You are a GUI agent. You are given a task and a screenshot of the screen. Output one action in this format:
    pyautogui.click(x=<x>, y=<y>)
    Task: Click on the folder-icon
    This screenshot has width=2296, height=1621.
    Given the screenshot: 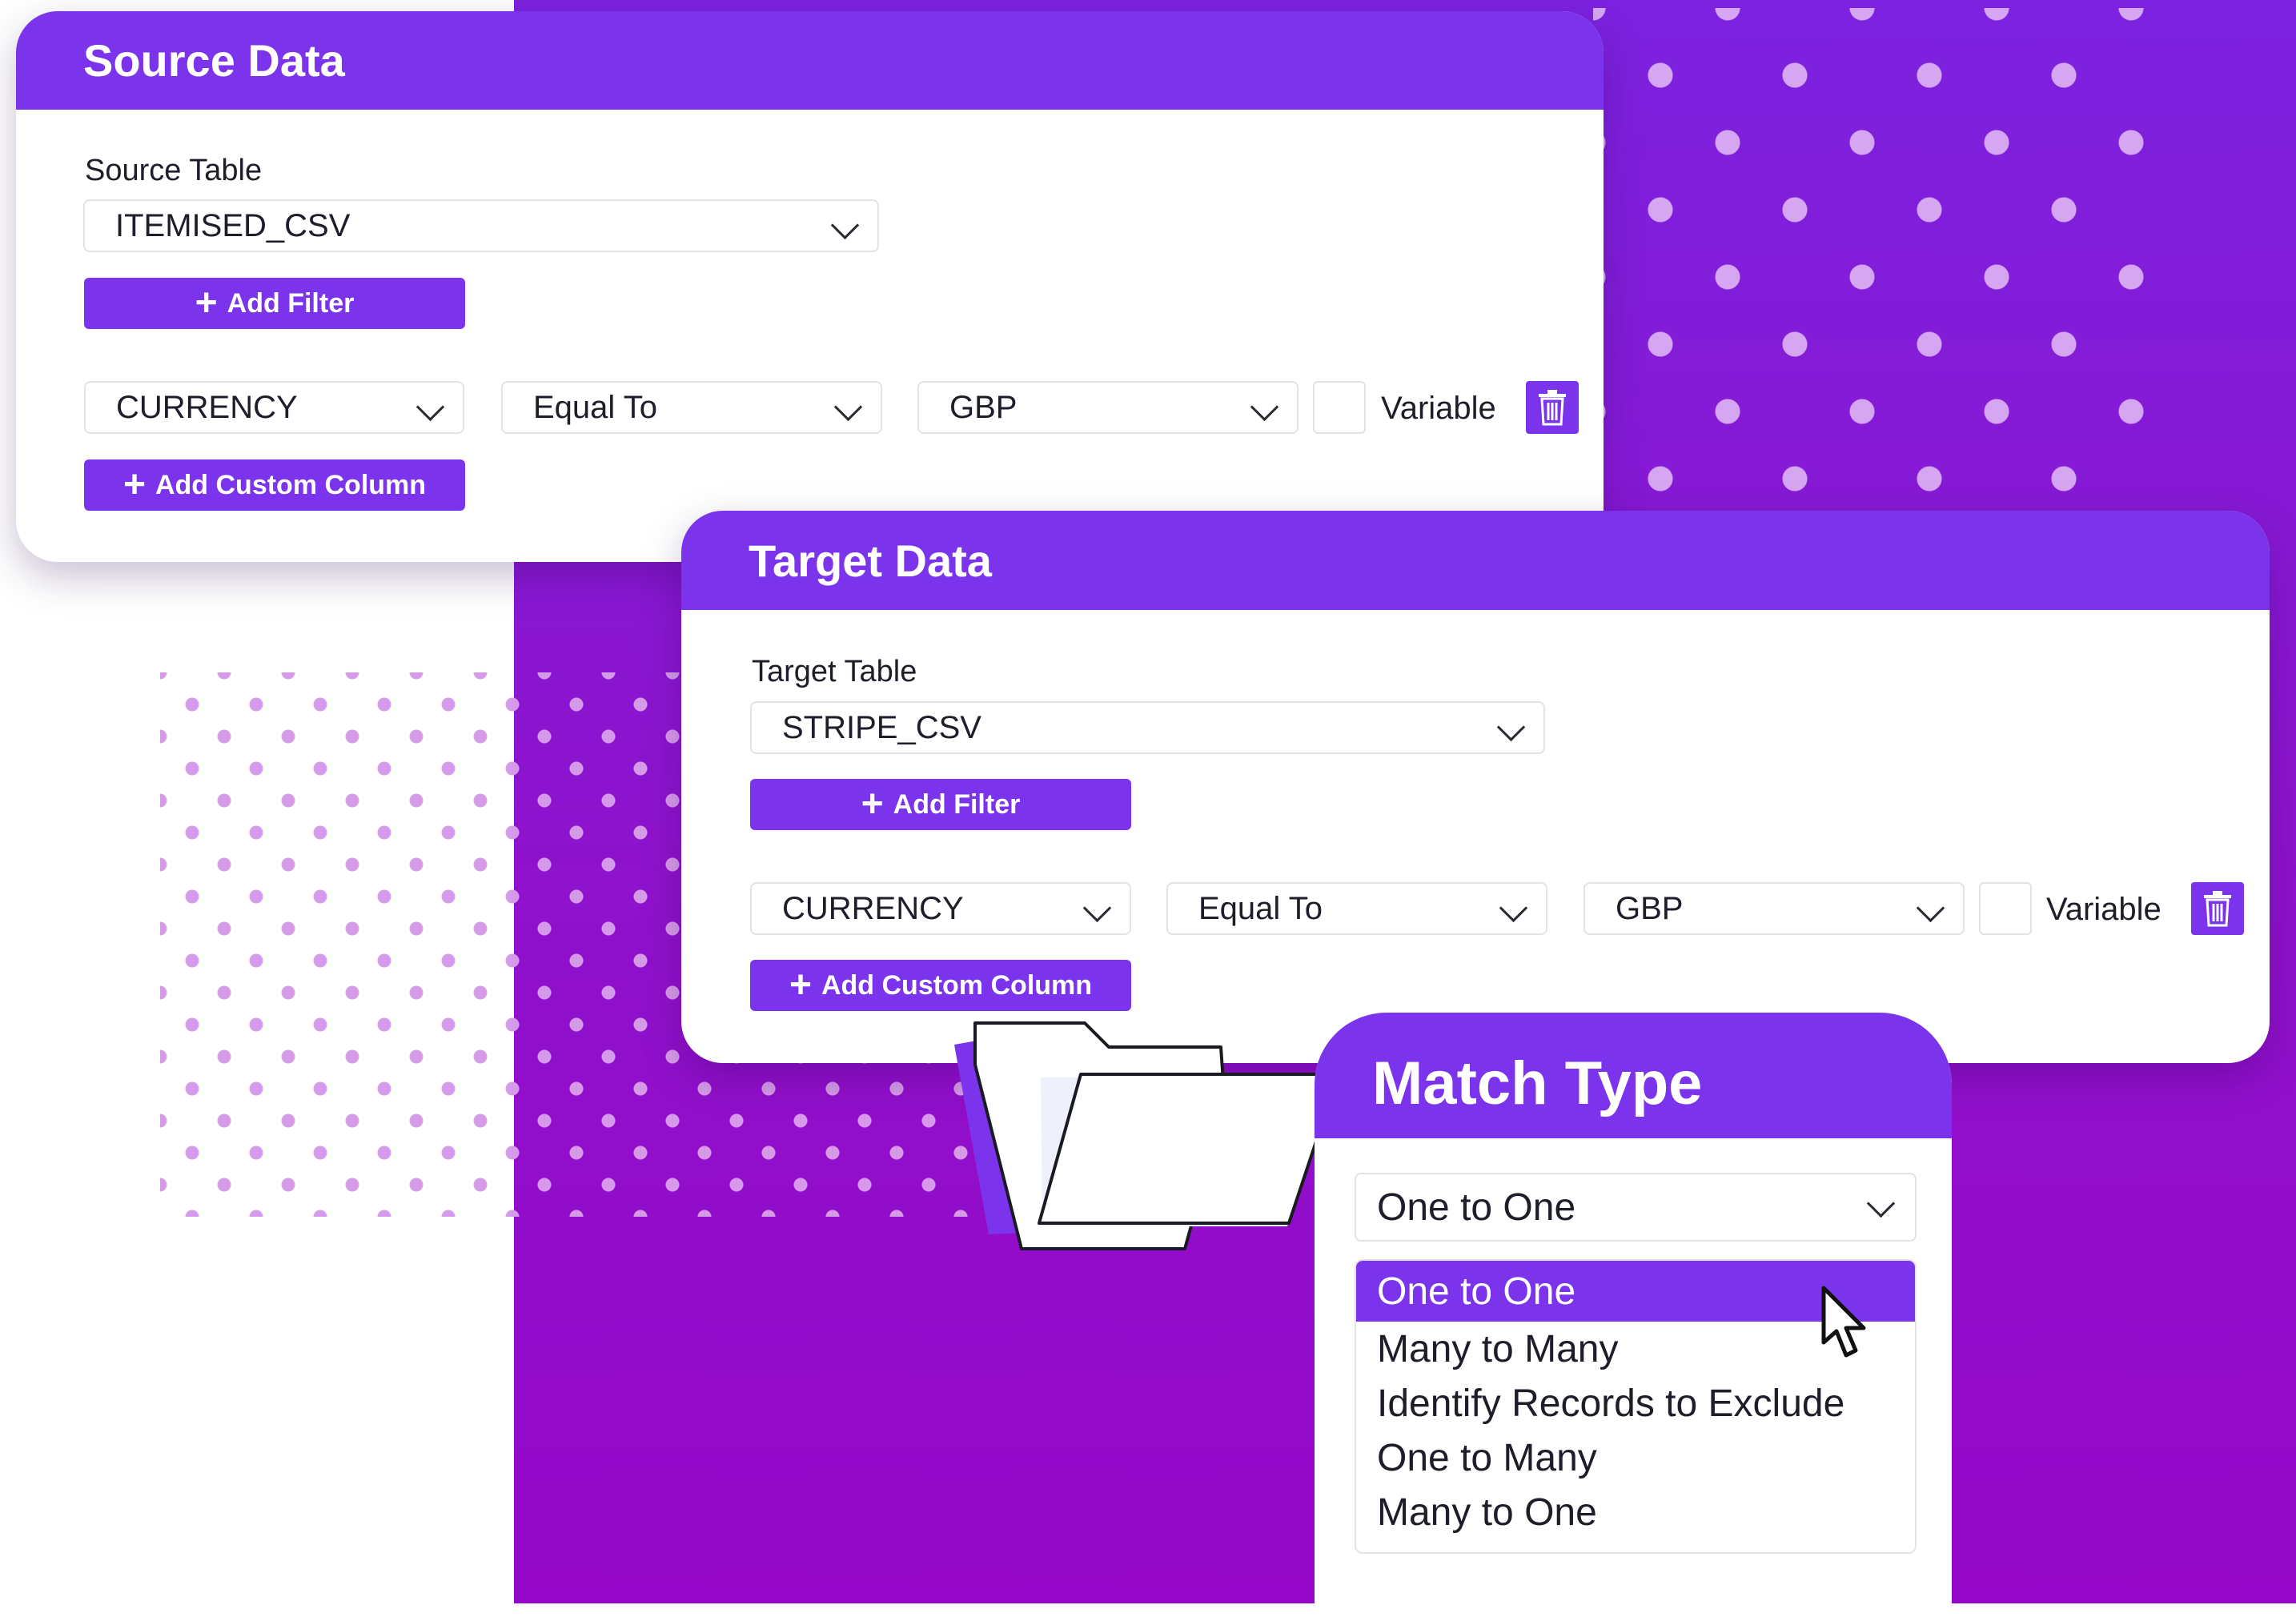 What is the action you would take?
    pyautogui.click(x=1147, y=1135)
    